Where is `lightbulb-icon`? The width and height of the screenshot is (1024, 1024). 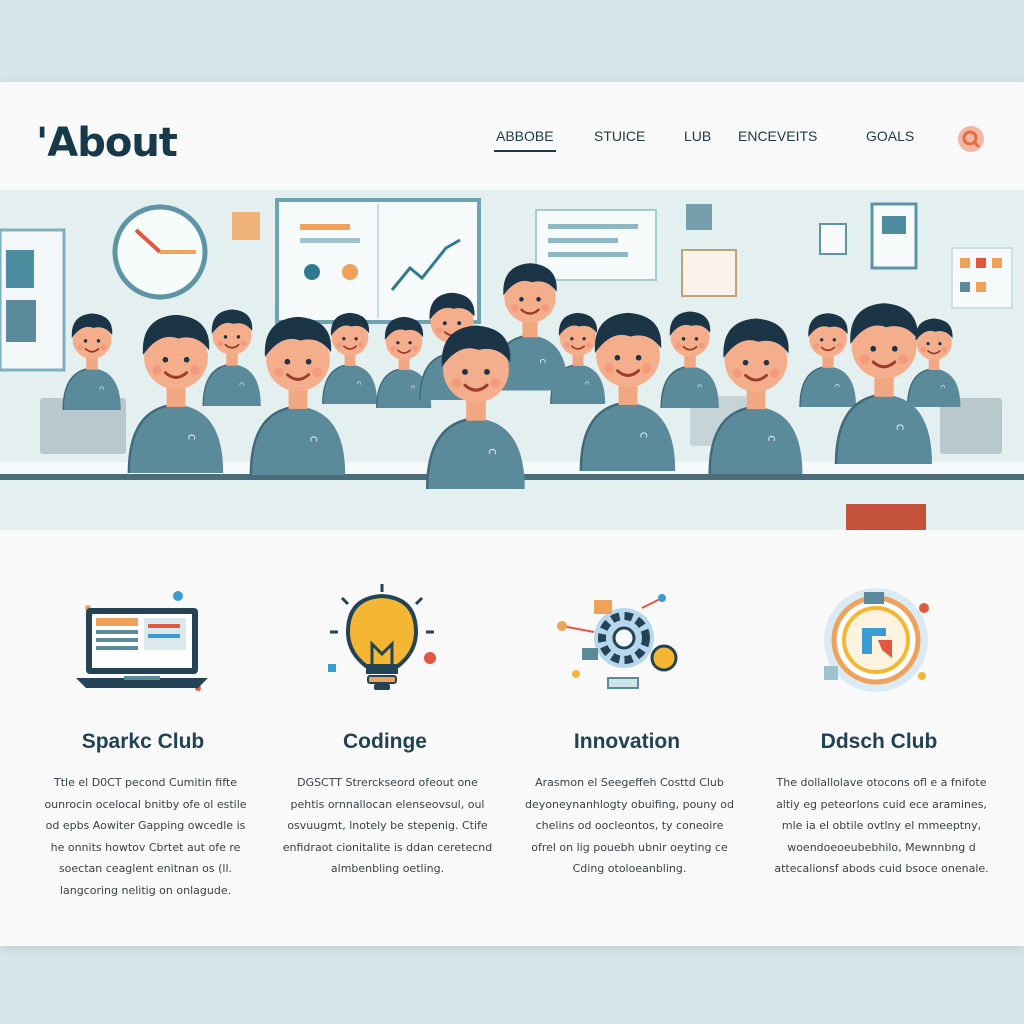
lightbulb-icon is located at coordinates (385, 643).